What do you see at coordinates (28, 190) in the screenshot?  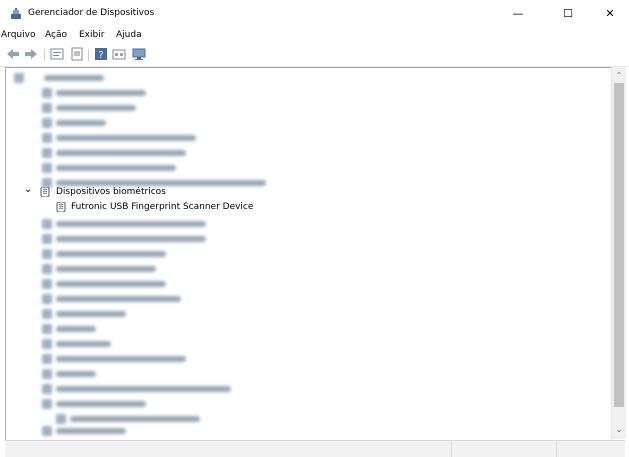 I see `chevron-down-icon: ⌄` at bounding box center [28, 190].